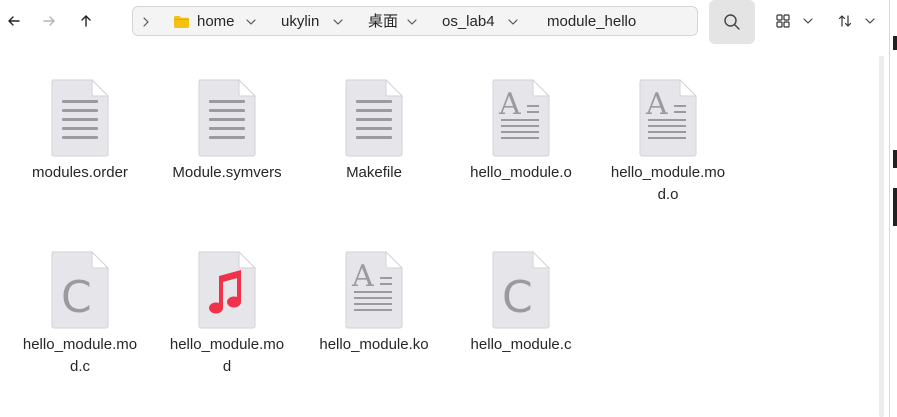 This screenshot has width=897, height=417. Describe the element at coordinates (845, 21) in the screenshot. I see `sort-icon` at that location.